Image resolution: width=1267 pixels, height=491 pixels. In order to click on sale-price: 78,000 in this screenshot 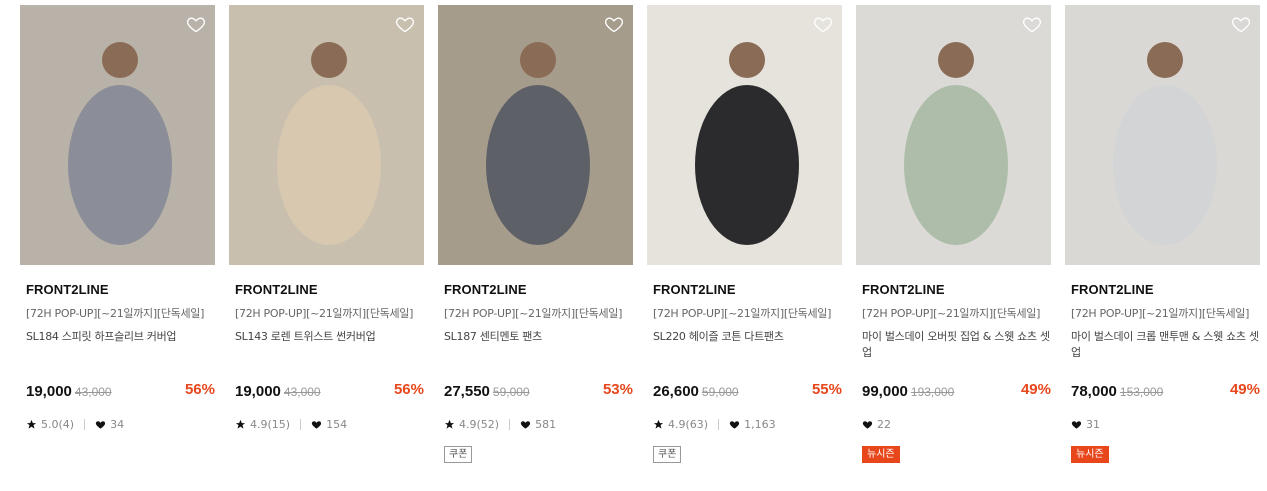, I will do `click(1094, 391)`.